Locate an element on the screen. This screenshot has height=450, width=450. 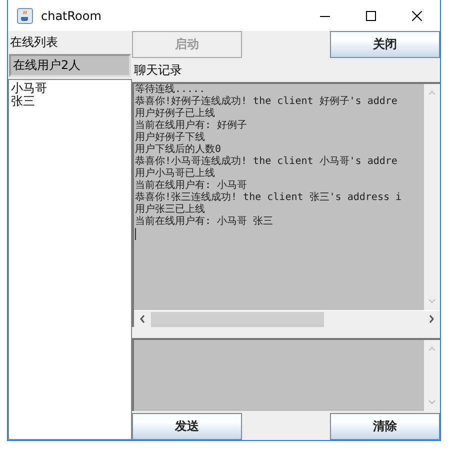
message-input-field is located at coordinates (286, 374).